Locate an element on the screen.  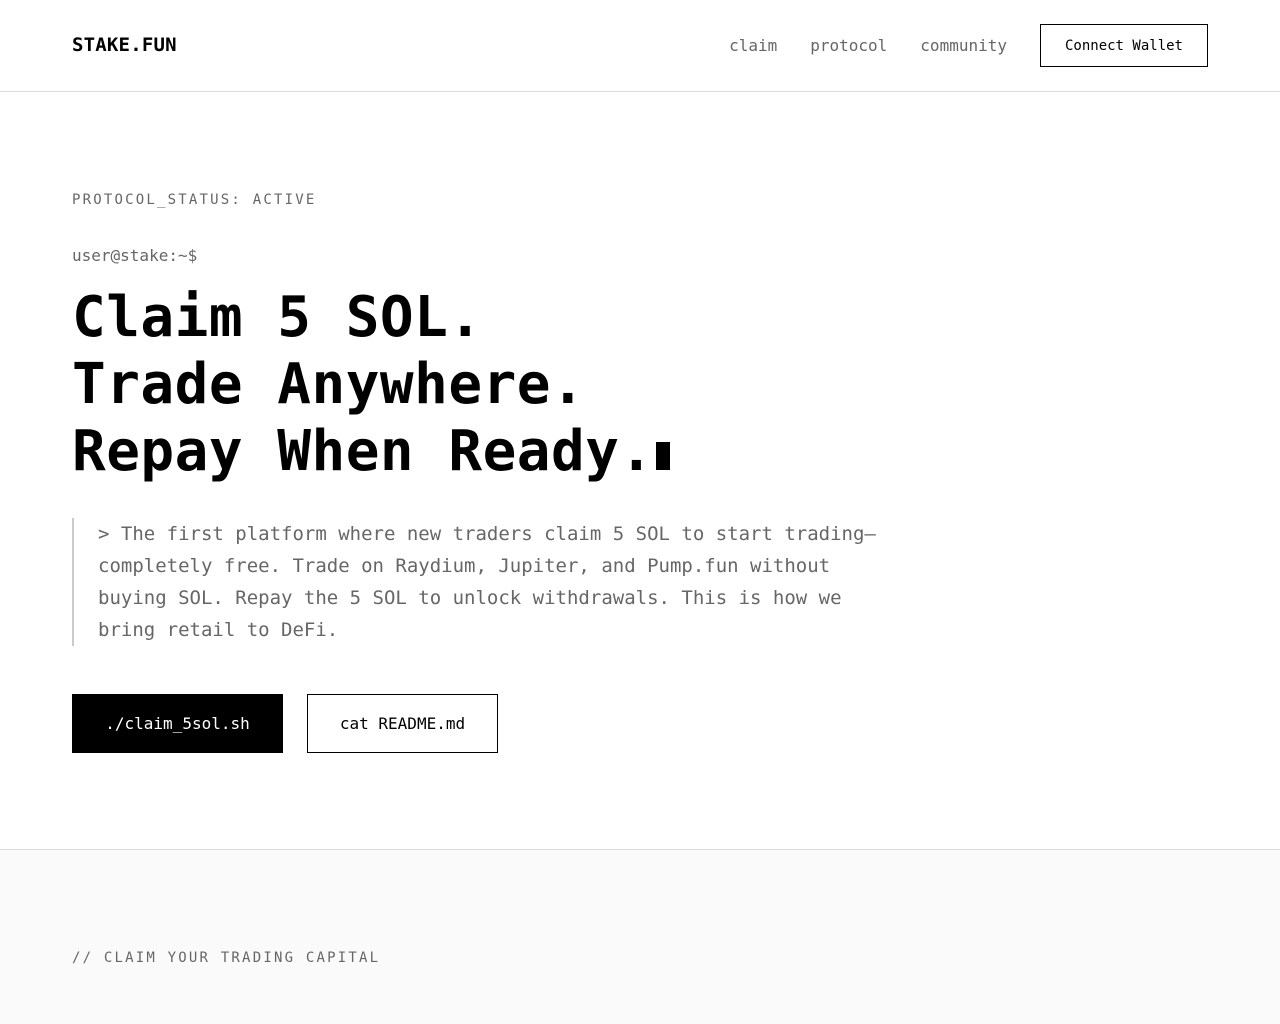
hero-actions: ./claim_5sol.sh cat README.md is located at coordinates (285, 723).